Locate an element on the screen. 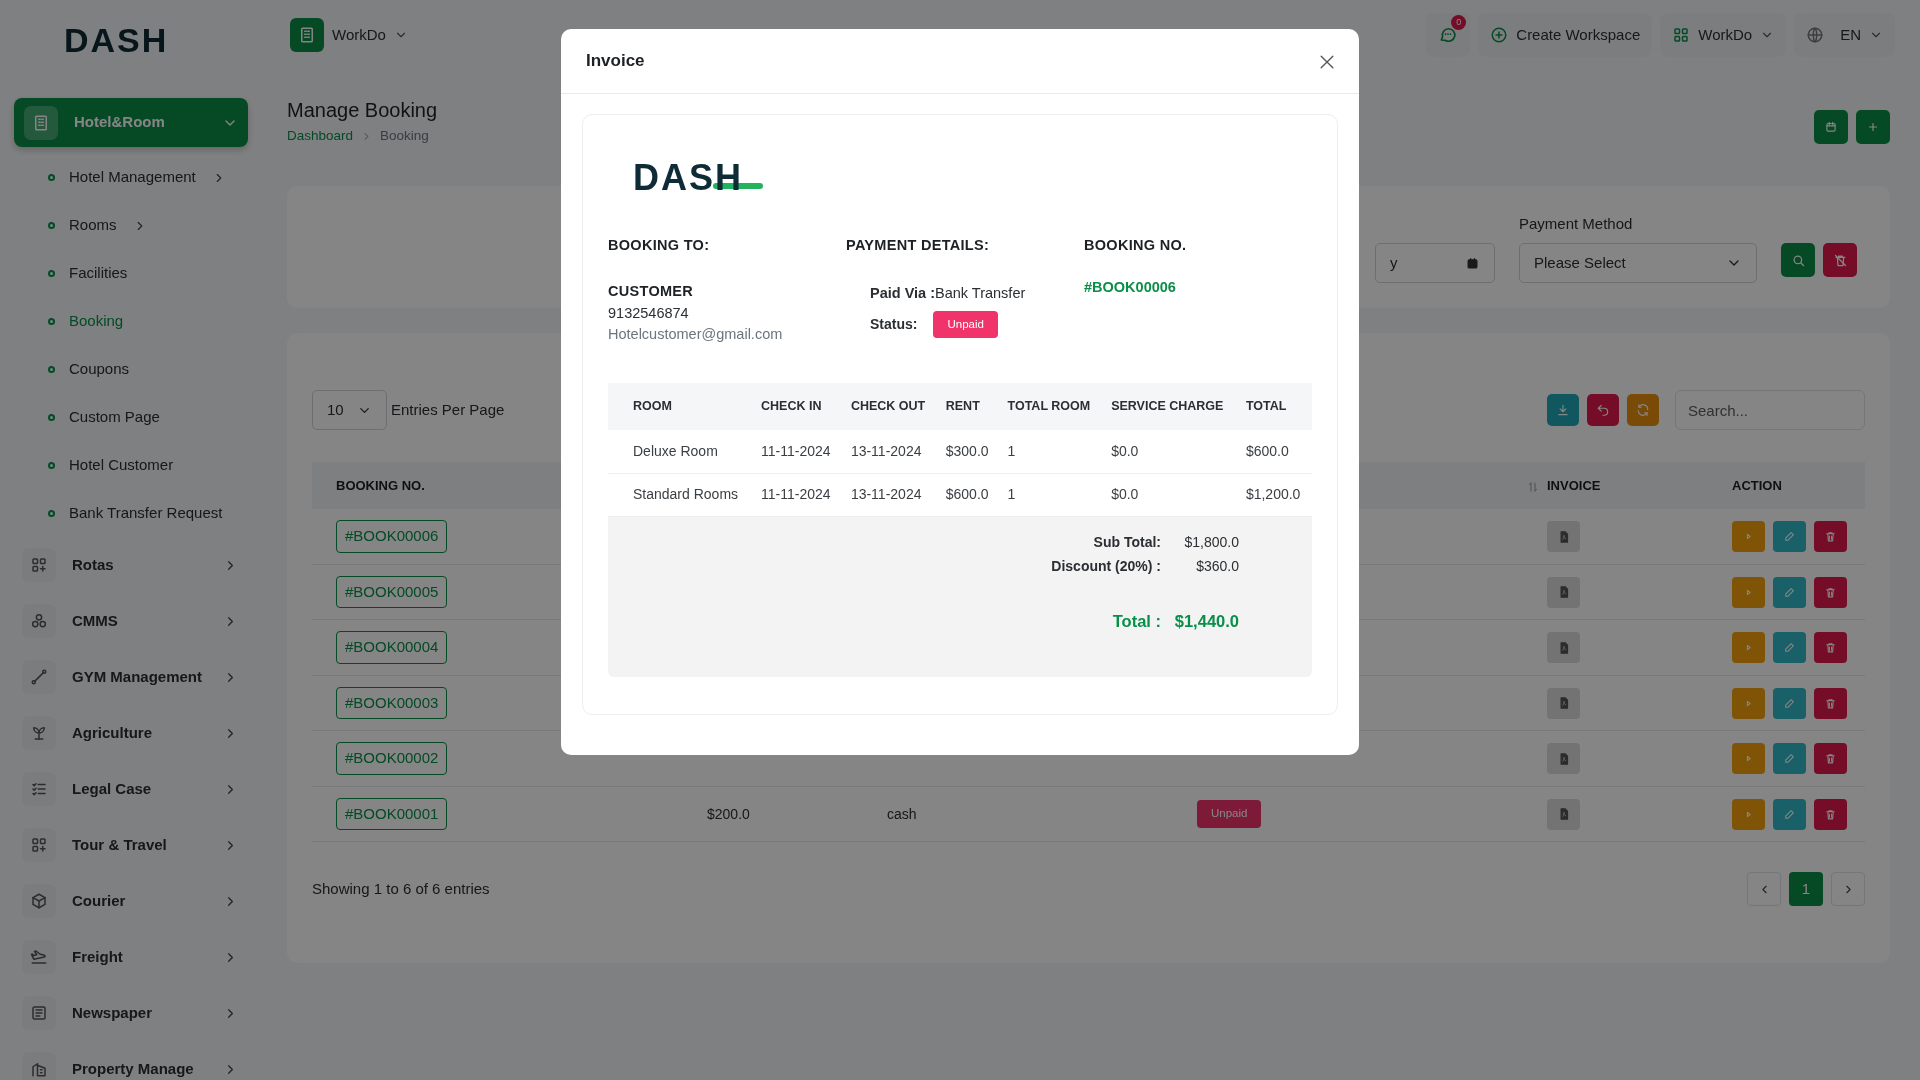 This screenshot has height=1080, width=1920. modal-title: Invoice is located at coordinates (615, 61).